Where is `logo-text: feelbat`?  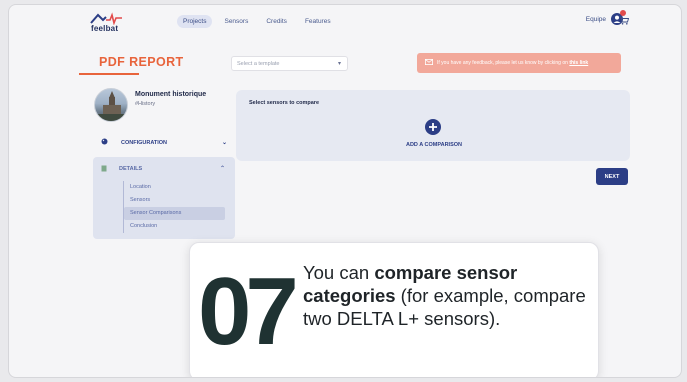 logo-text: feelbat is located at coordinates (105, 28).